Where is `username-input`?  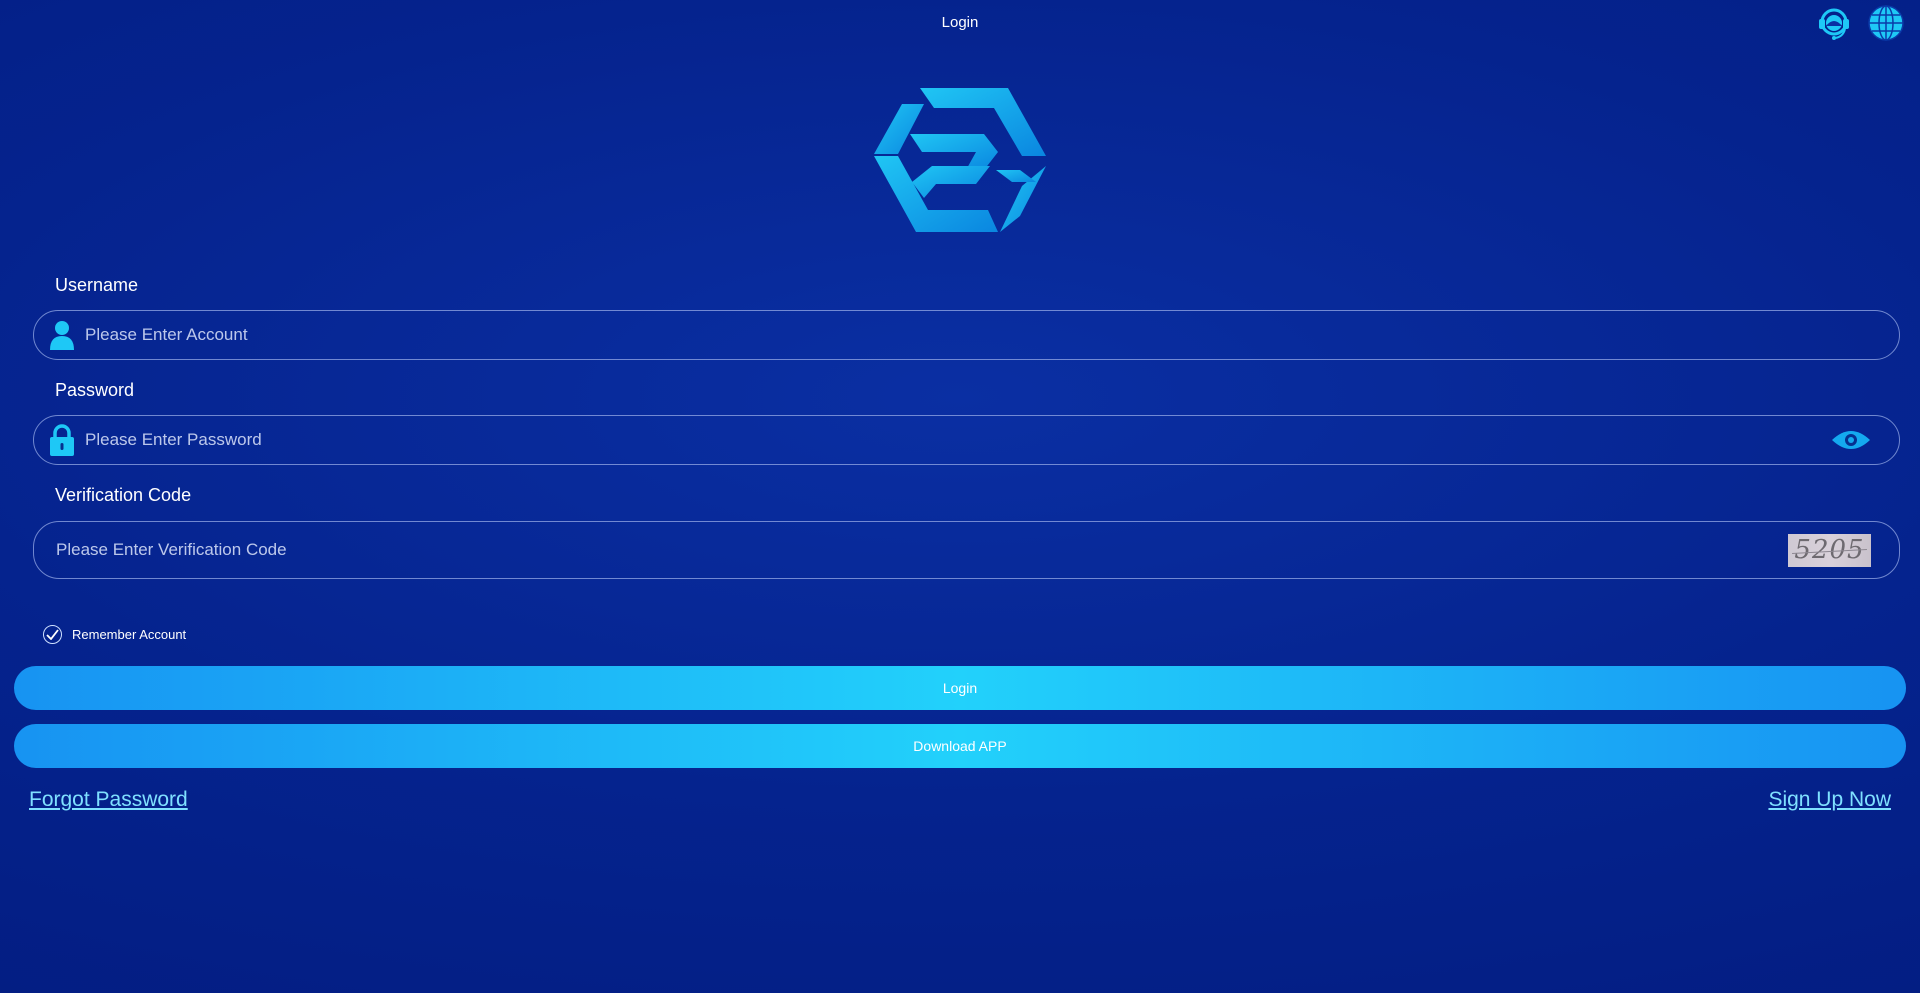 username-input is located at coordinates (992, 335).